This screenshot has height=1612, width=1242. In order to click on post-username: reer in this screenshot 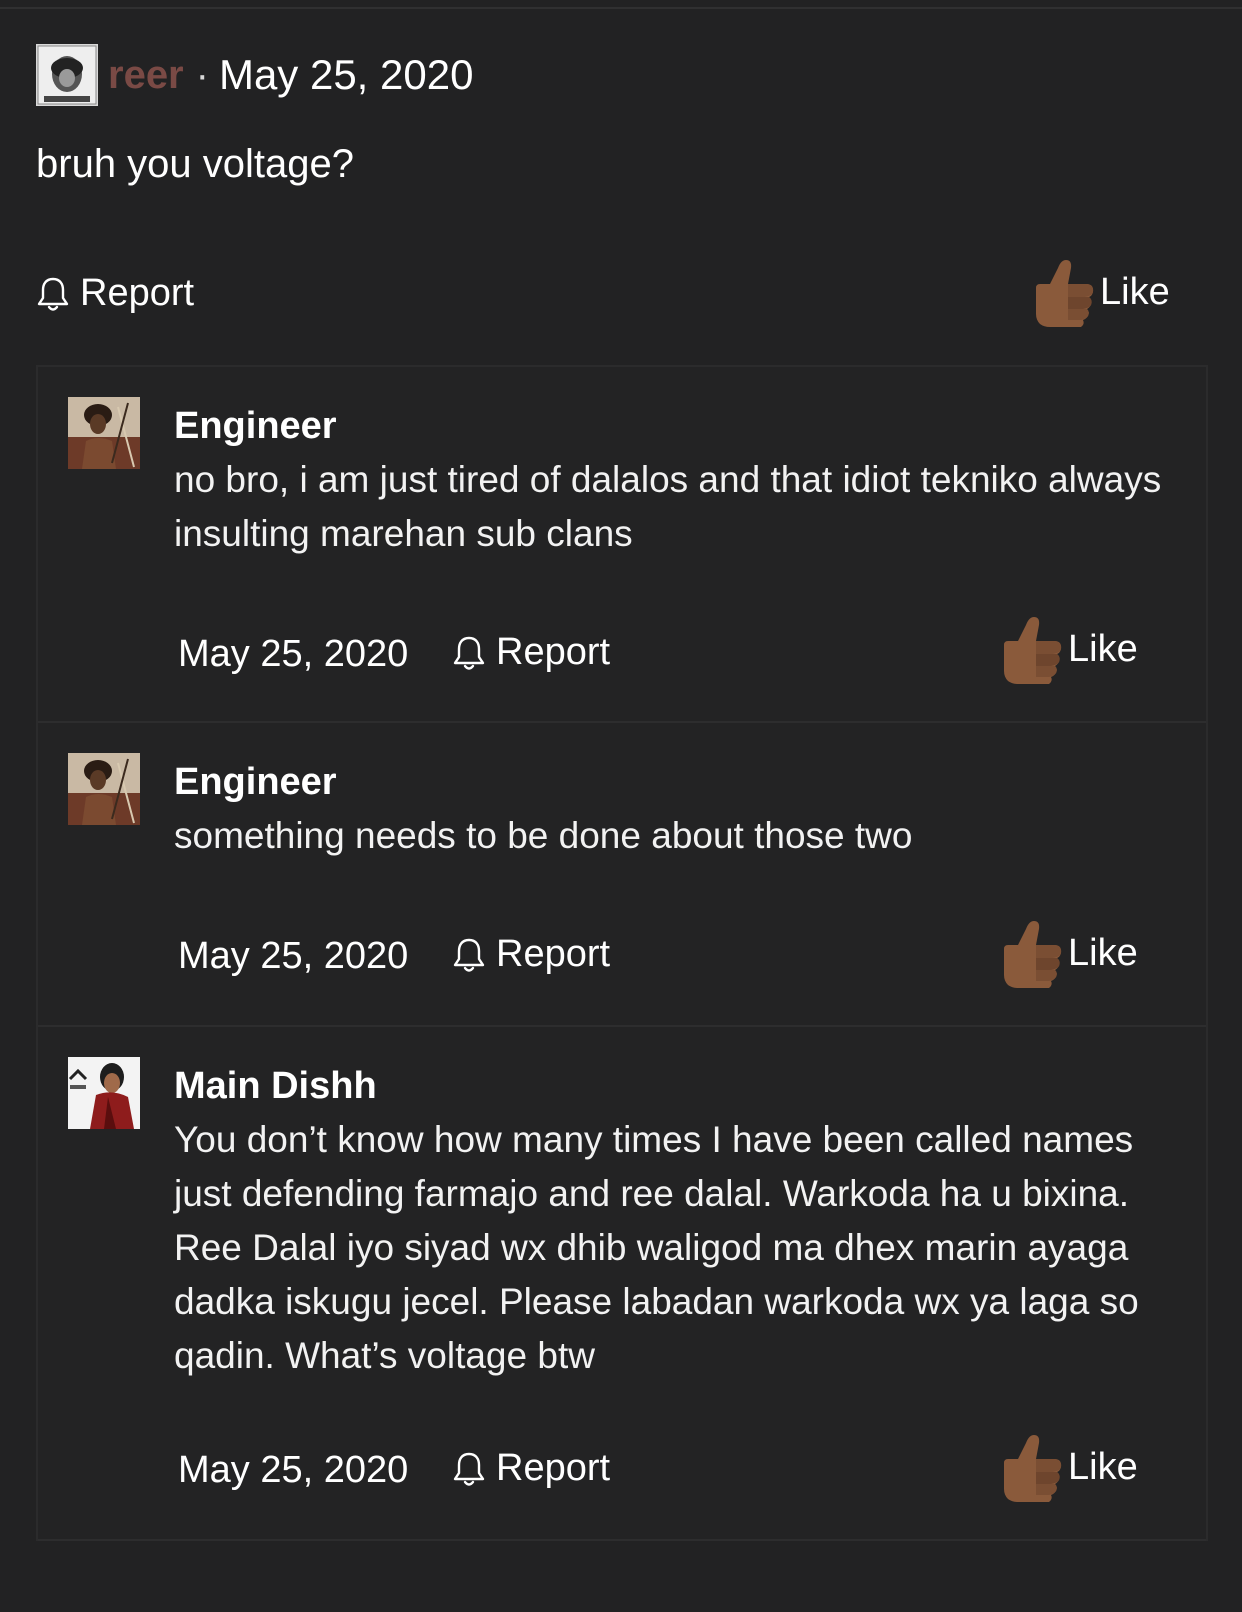, I will do `click(146, 75)`.